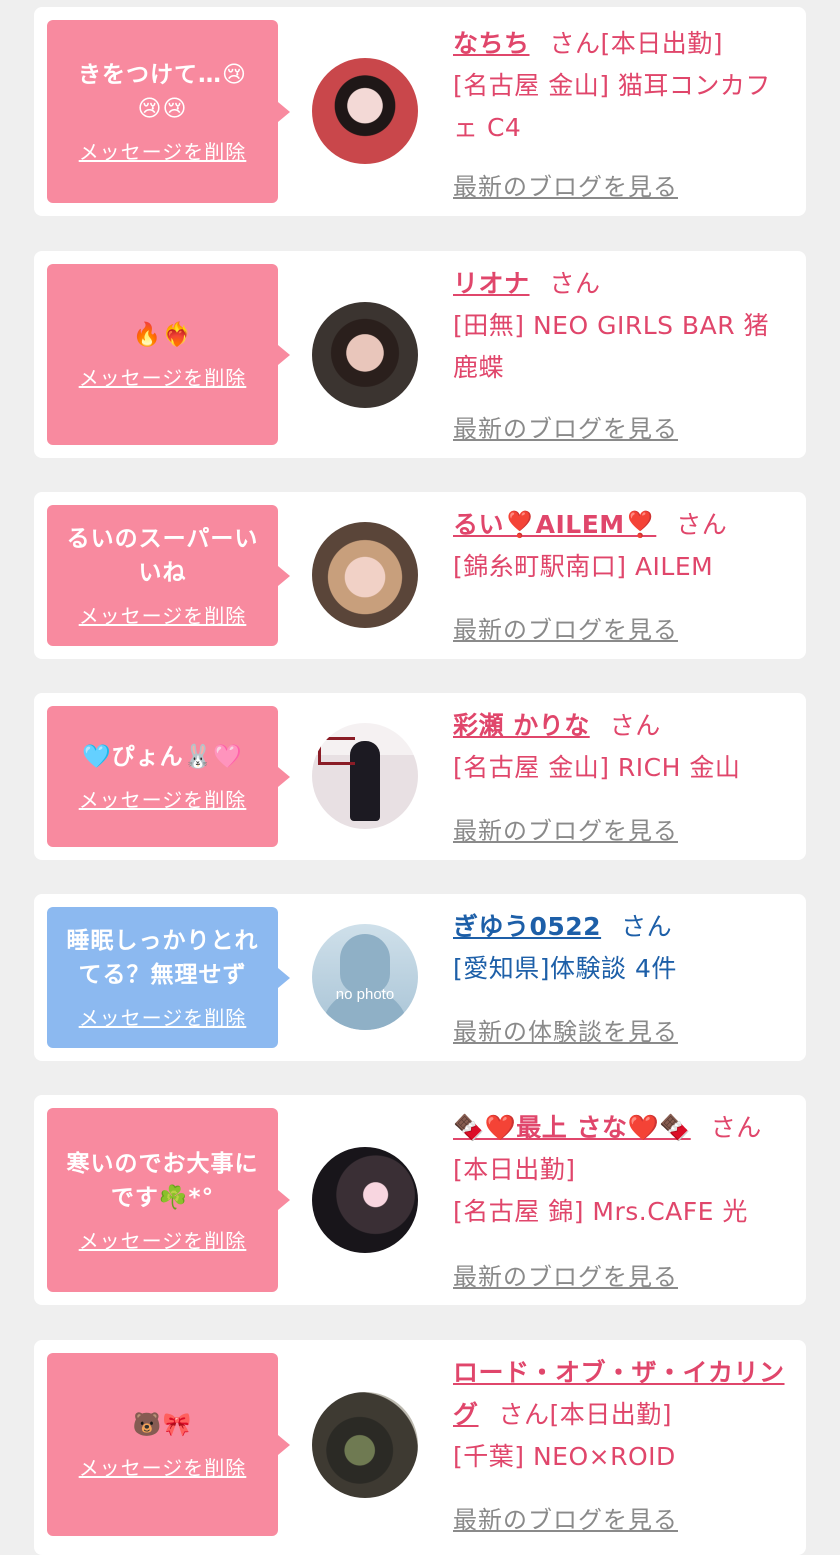  I want to click on cast-name-link: るい❣️AILEM❣️, so click(554, 524).